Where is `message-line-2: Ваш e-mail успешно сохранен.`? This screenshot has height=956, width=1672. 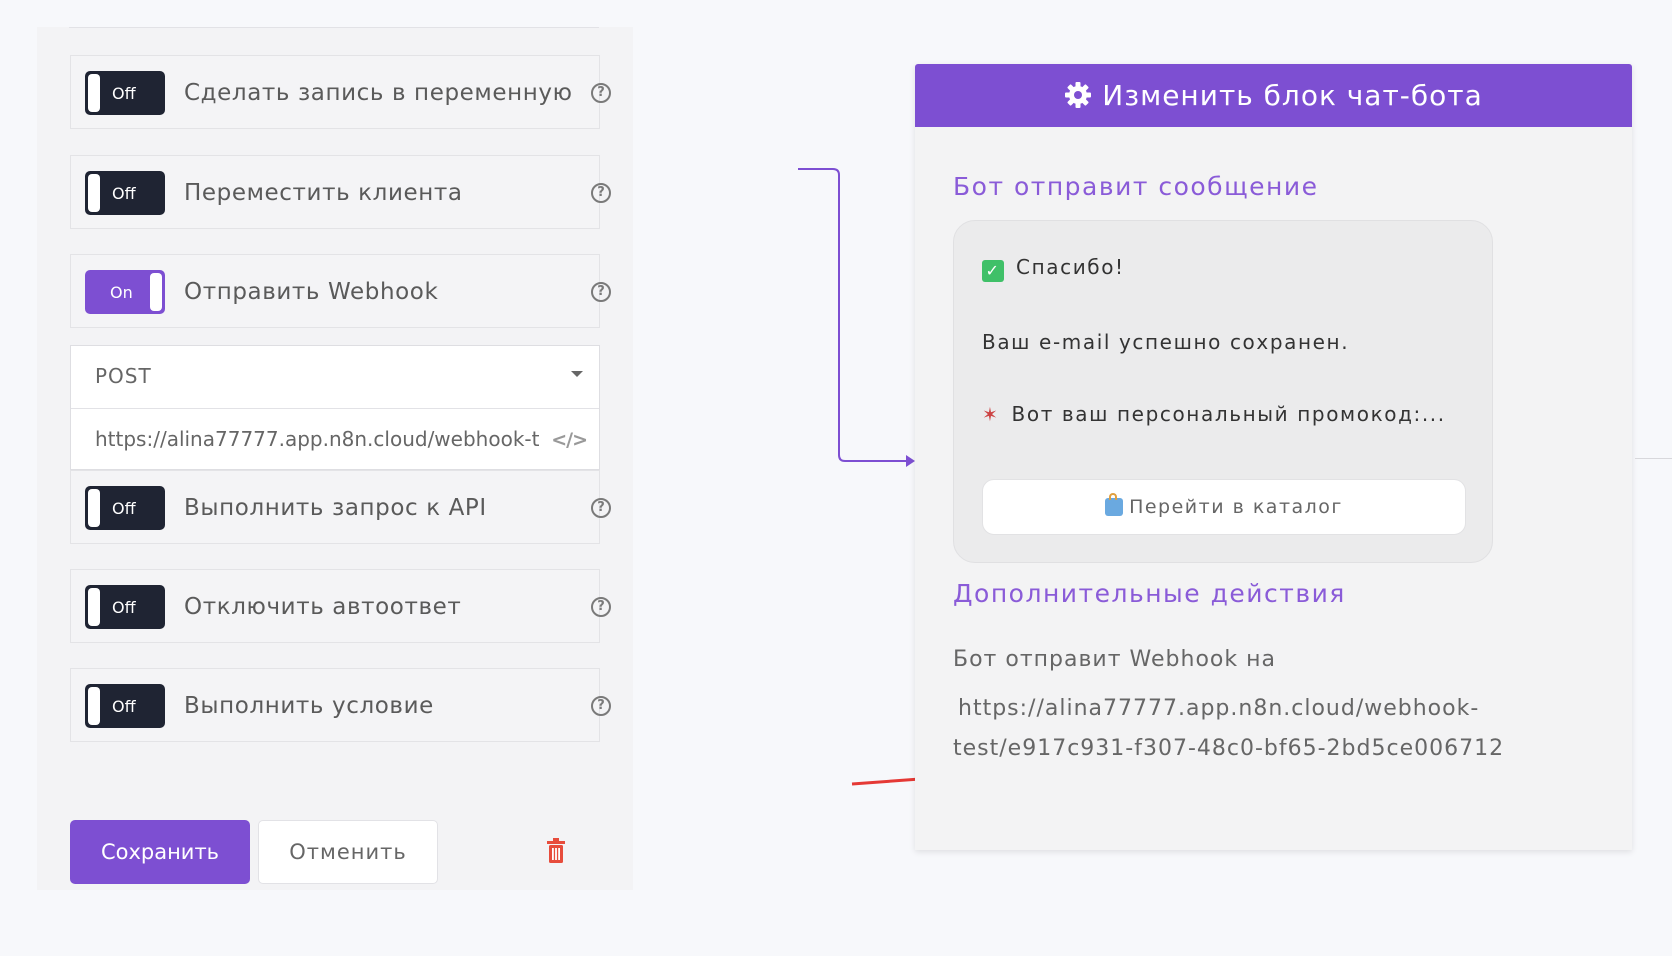 message-line-2: Ваш e-mail успешно сохранен. is located at coordinates (1166, 342).